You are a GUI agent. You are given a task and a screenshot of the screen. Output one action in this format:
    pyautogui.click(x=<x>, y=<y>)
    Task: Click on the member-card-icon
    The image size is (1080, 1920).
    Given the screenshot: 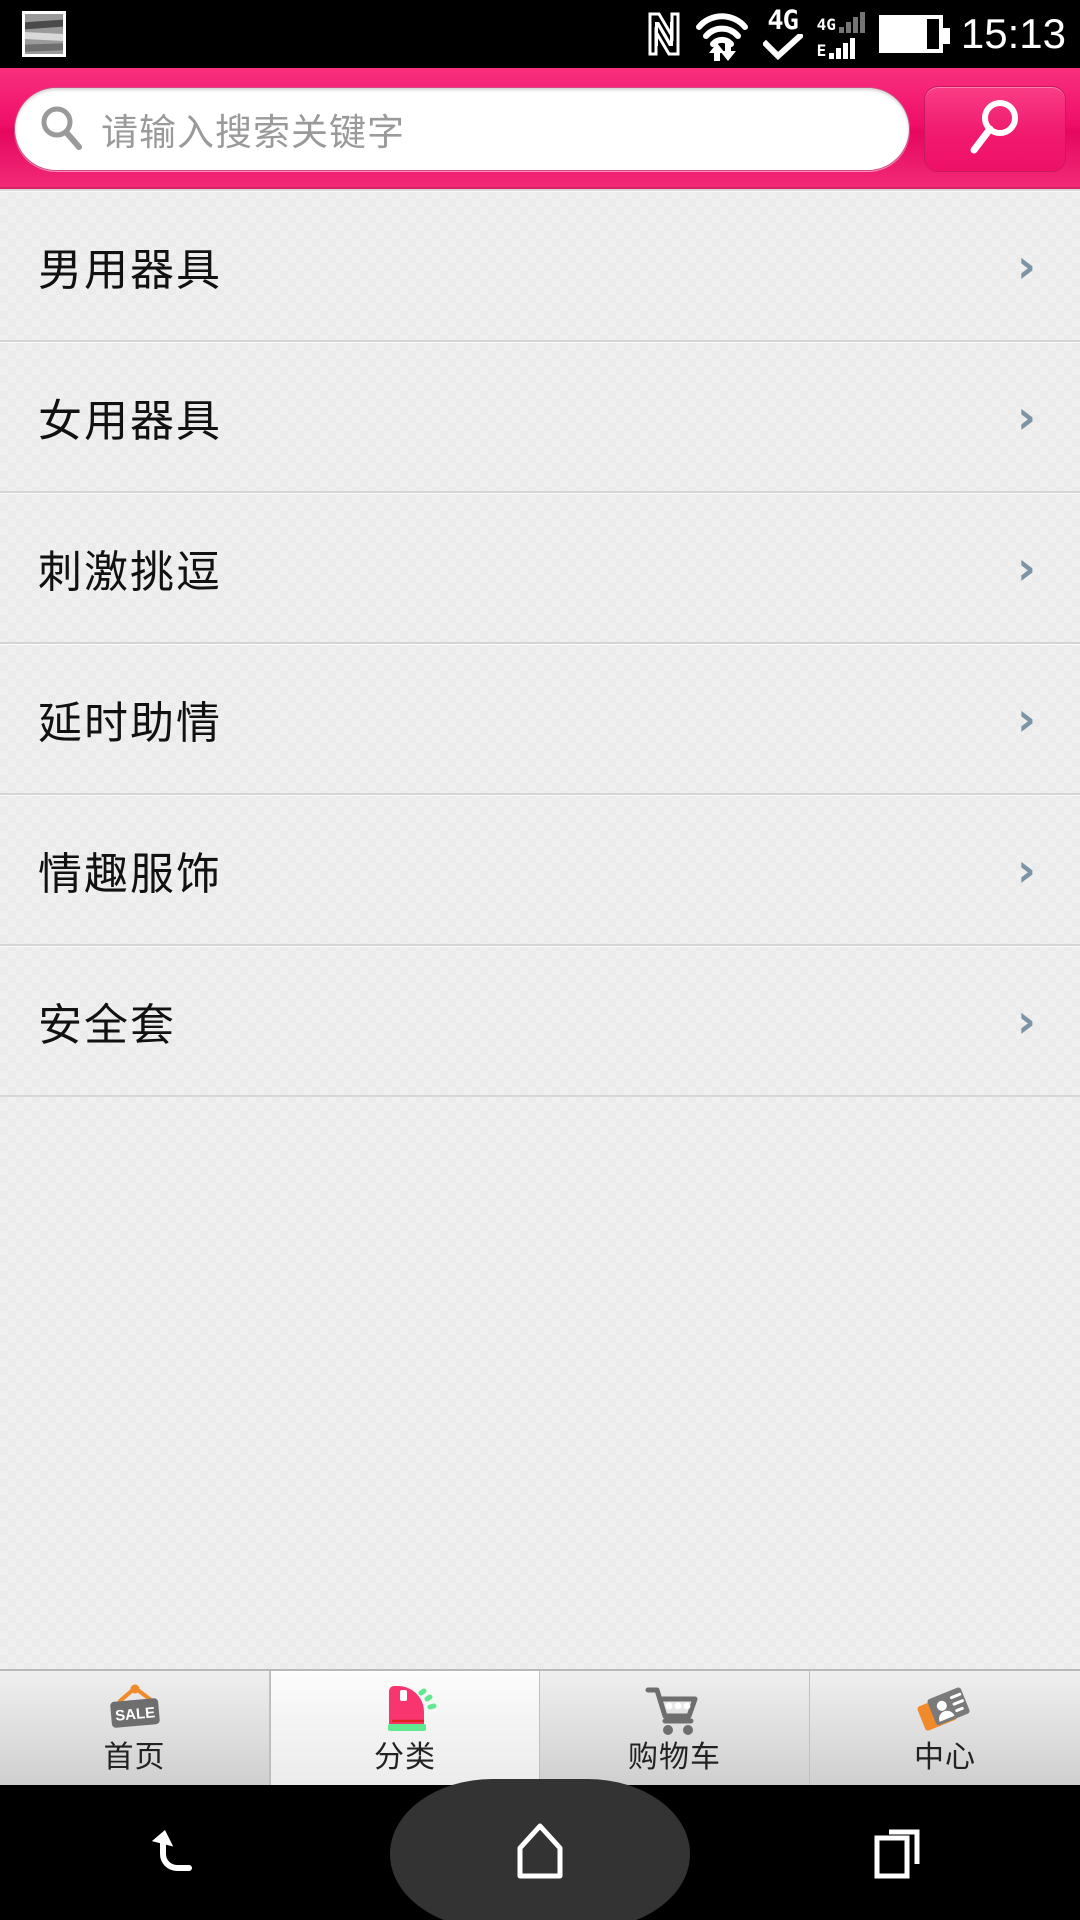 What is the action you would take?
    pyautogui.click(x=945, y=1711)
    